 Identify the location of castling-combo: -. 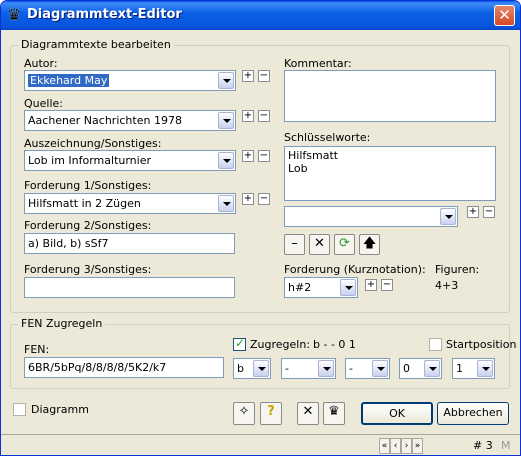
(308, 368).